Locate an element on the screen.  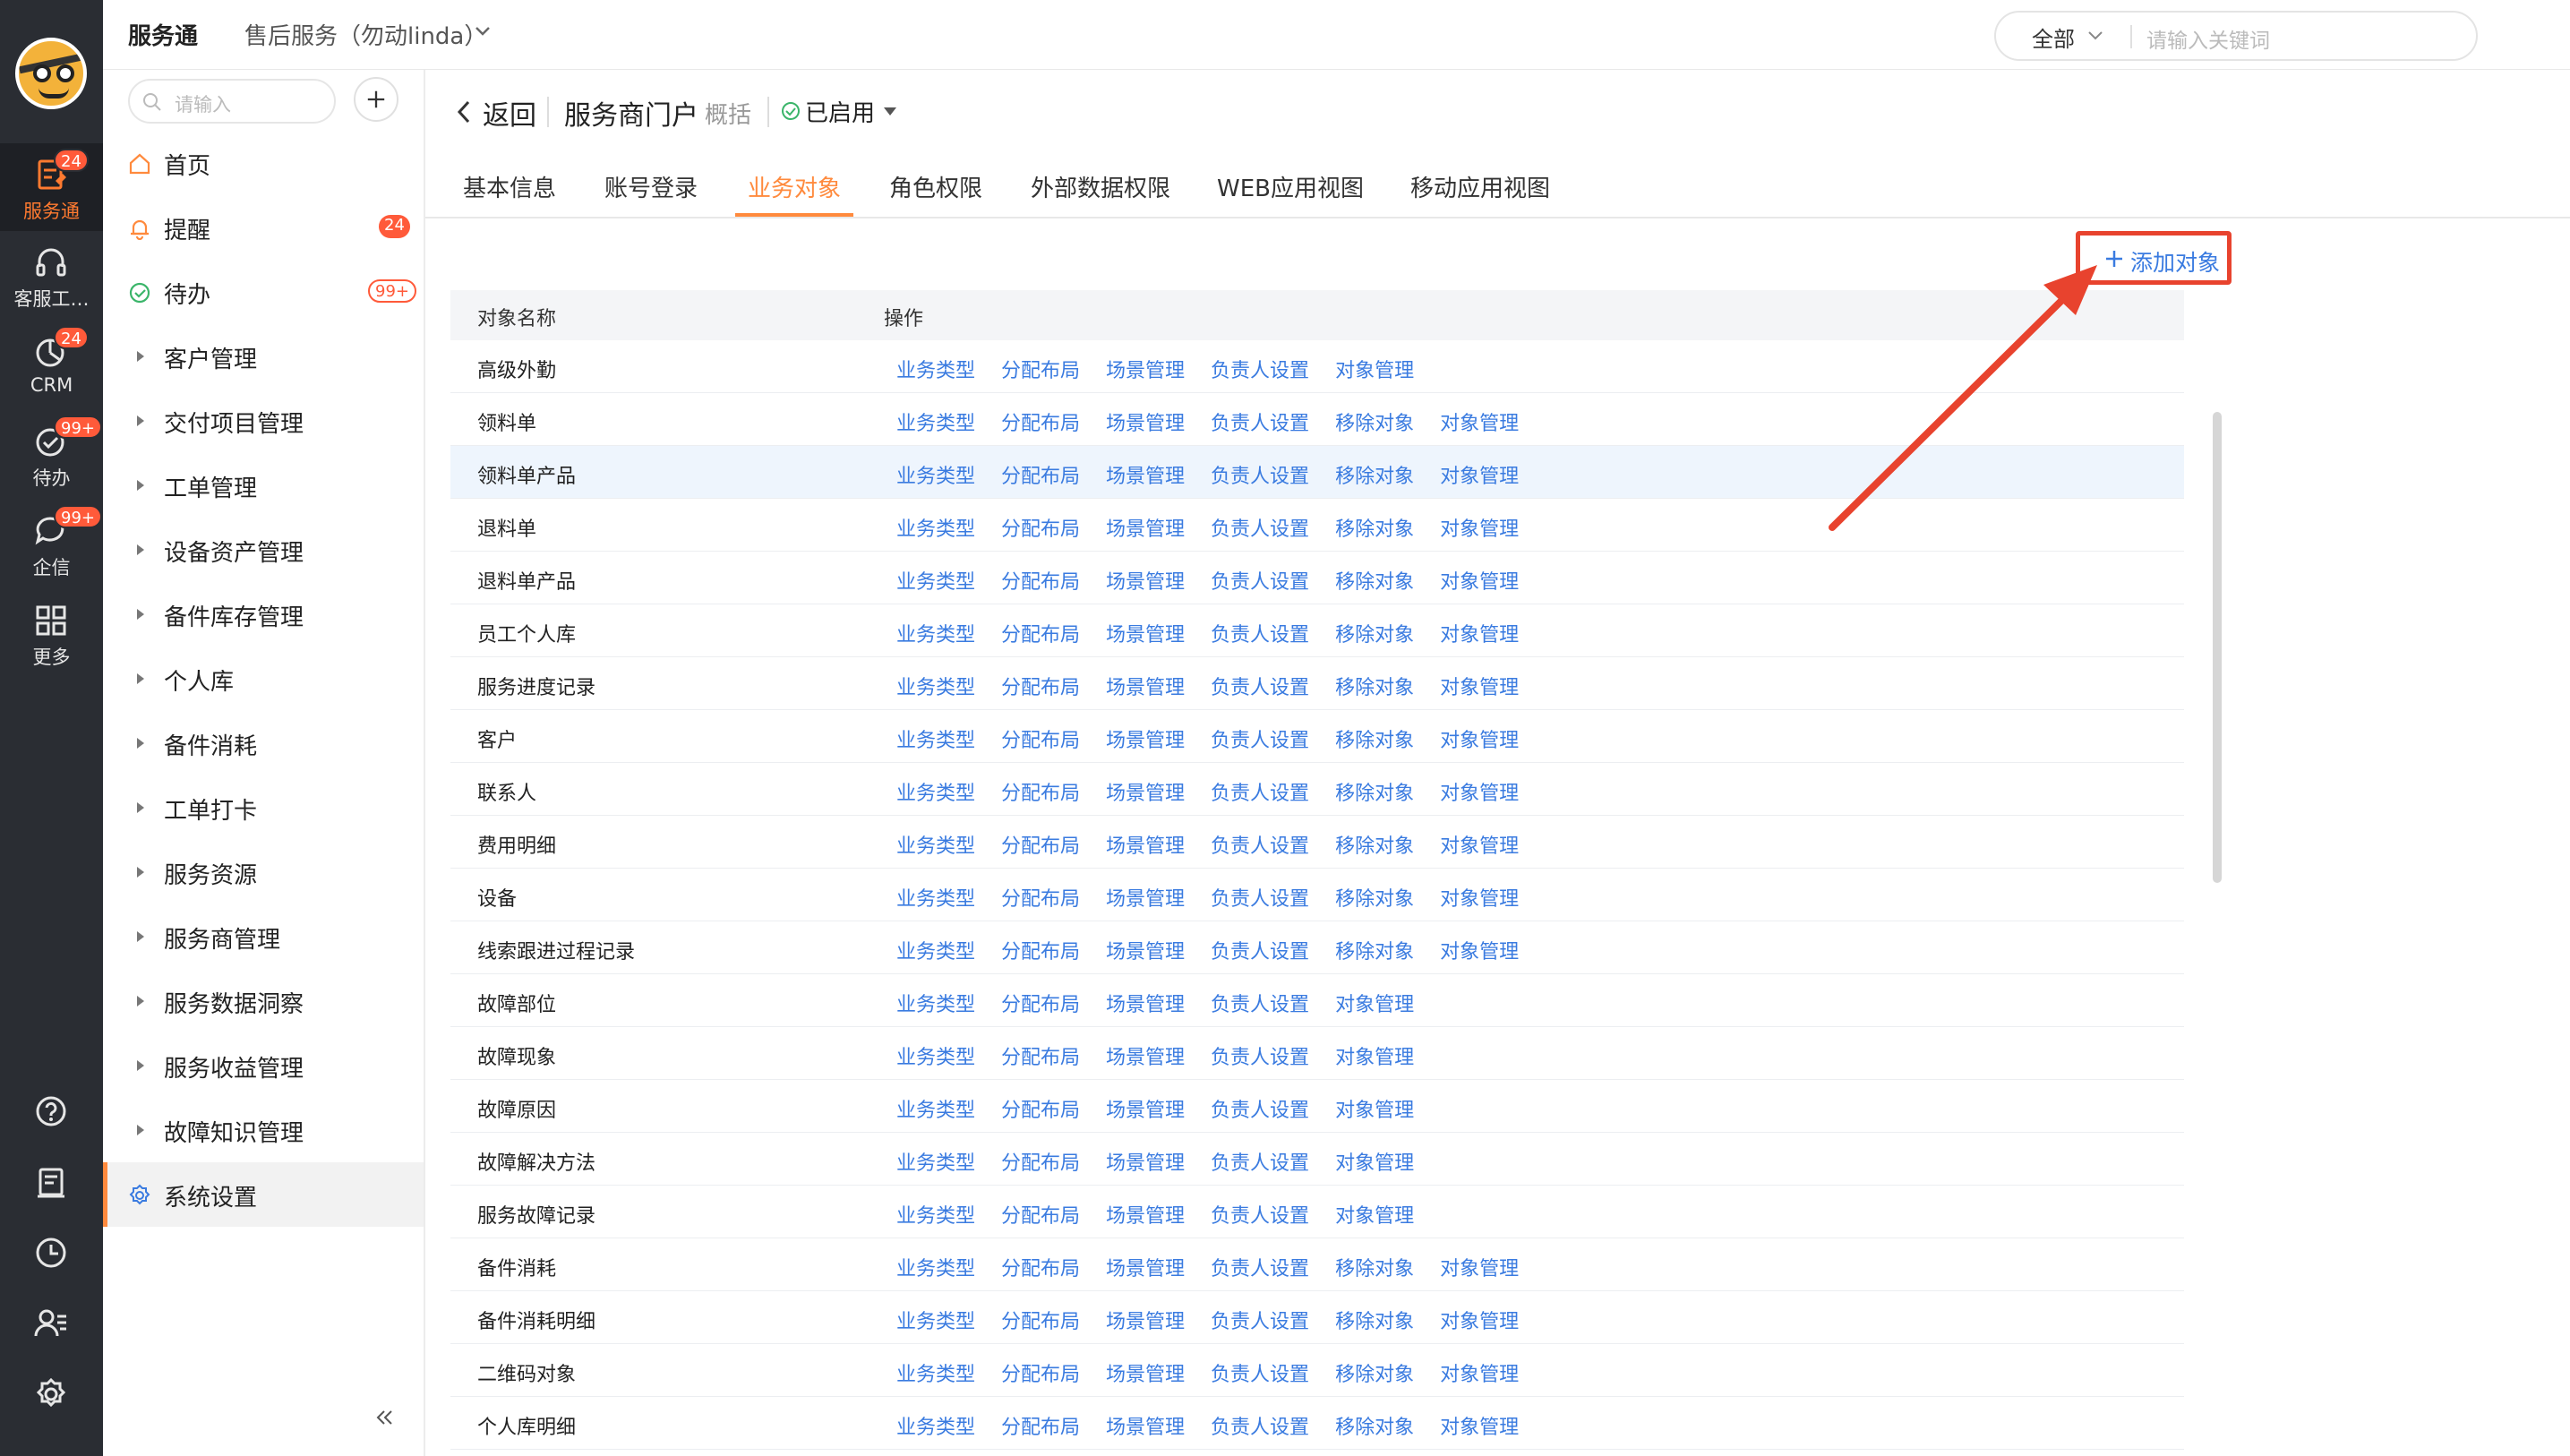
tab-business-objects: 业务对象 is located at coordinates (794, 186).